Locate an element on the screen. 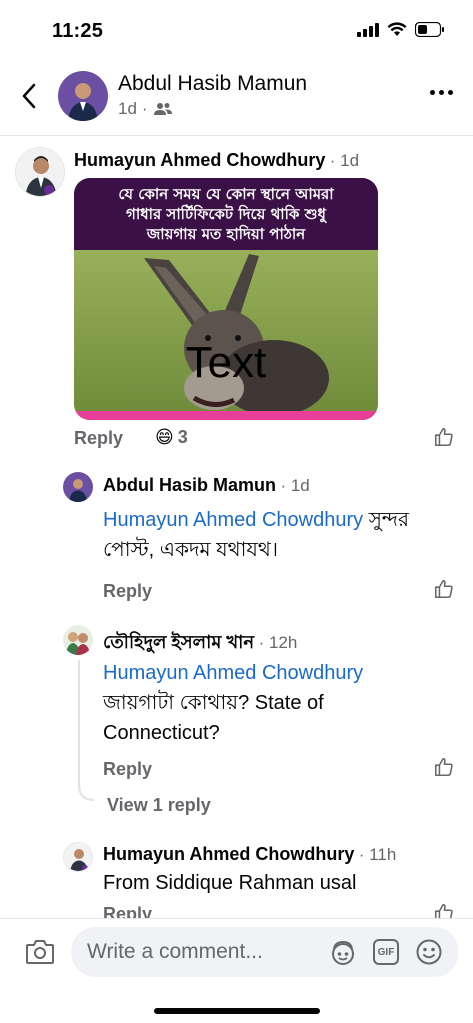 The height and width of the screenshot is (1023, 473). gif-label: GIF is located at coordinates (386, 952).